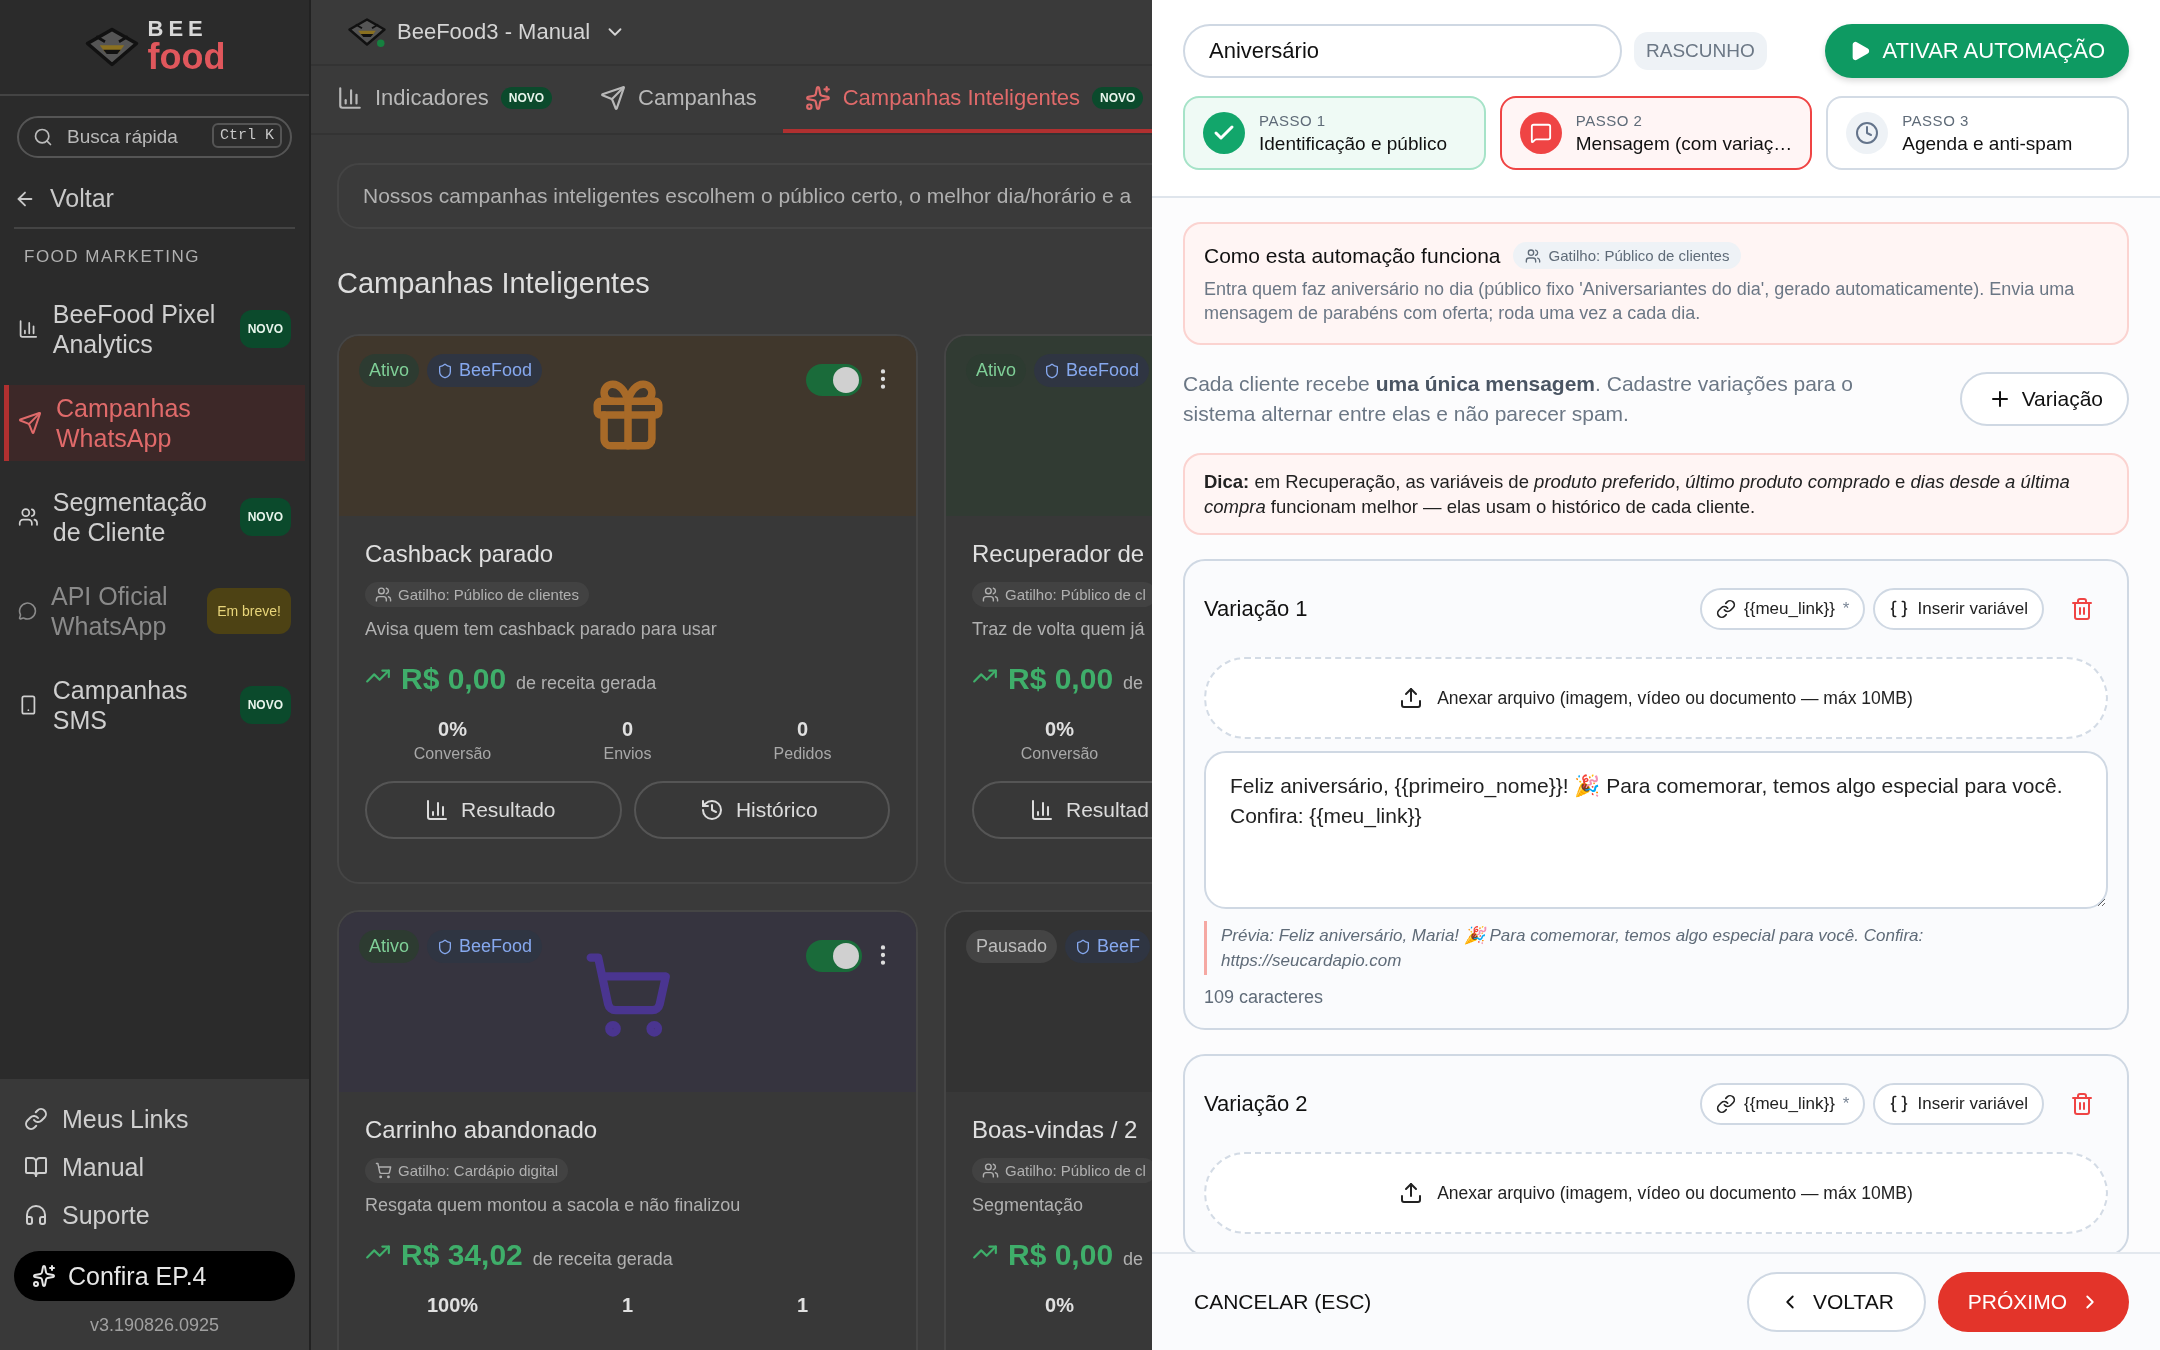 The height and width of the screenshot is (1350, 2160). Describe the element at coordinates (627, 754) in the screenshot. I see `metric-label: Envios` at that location.